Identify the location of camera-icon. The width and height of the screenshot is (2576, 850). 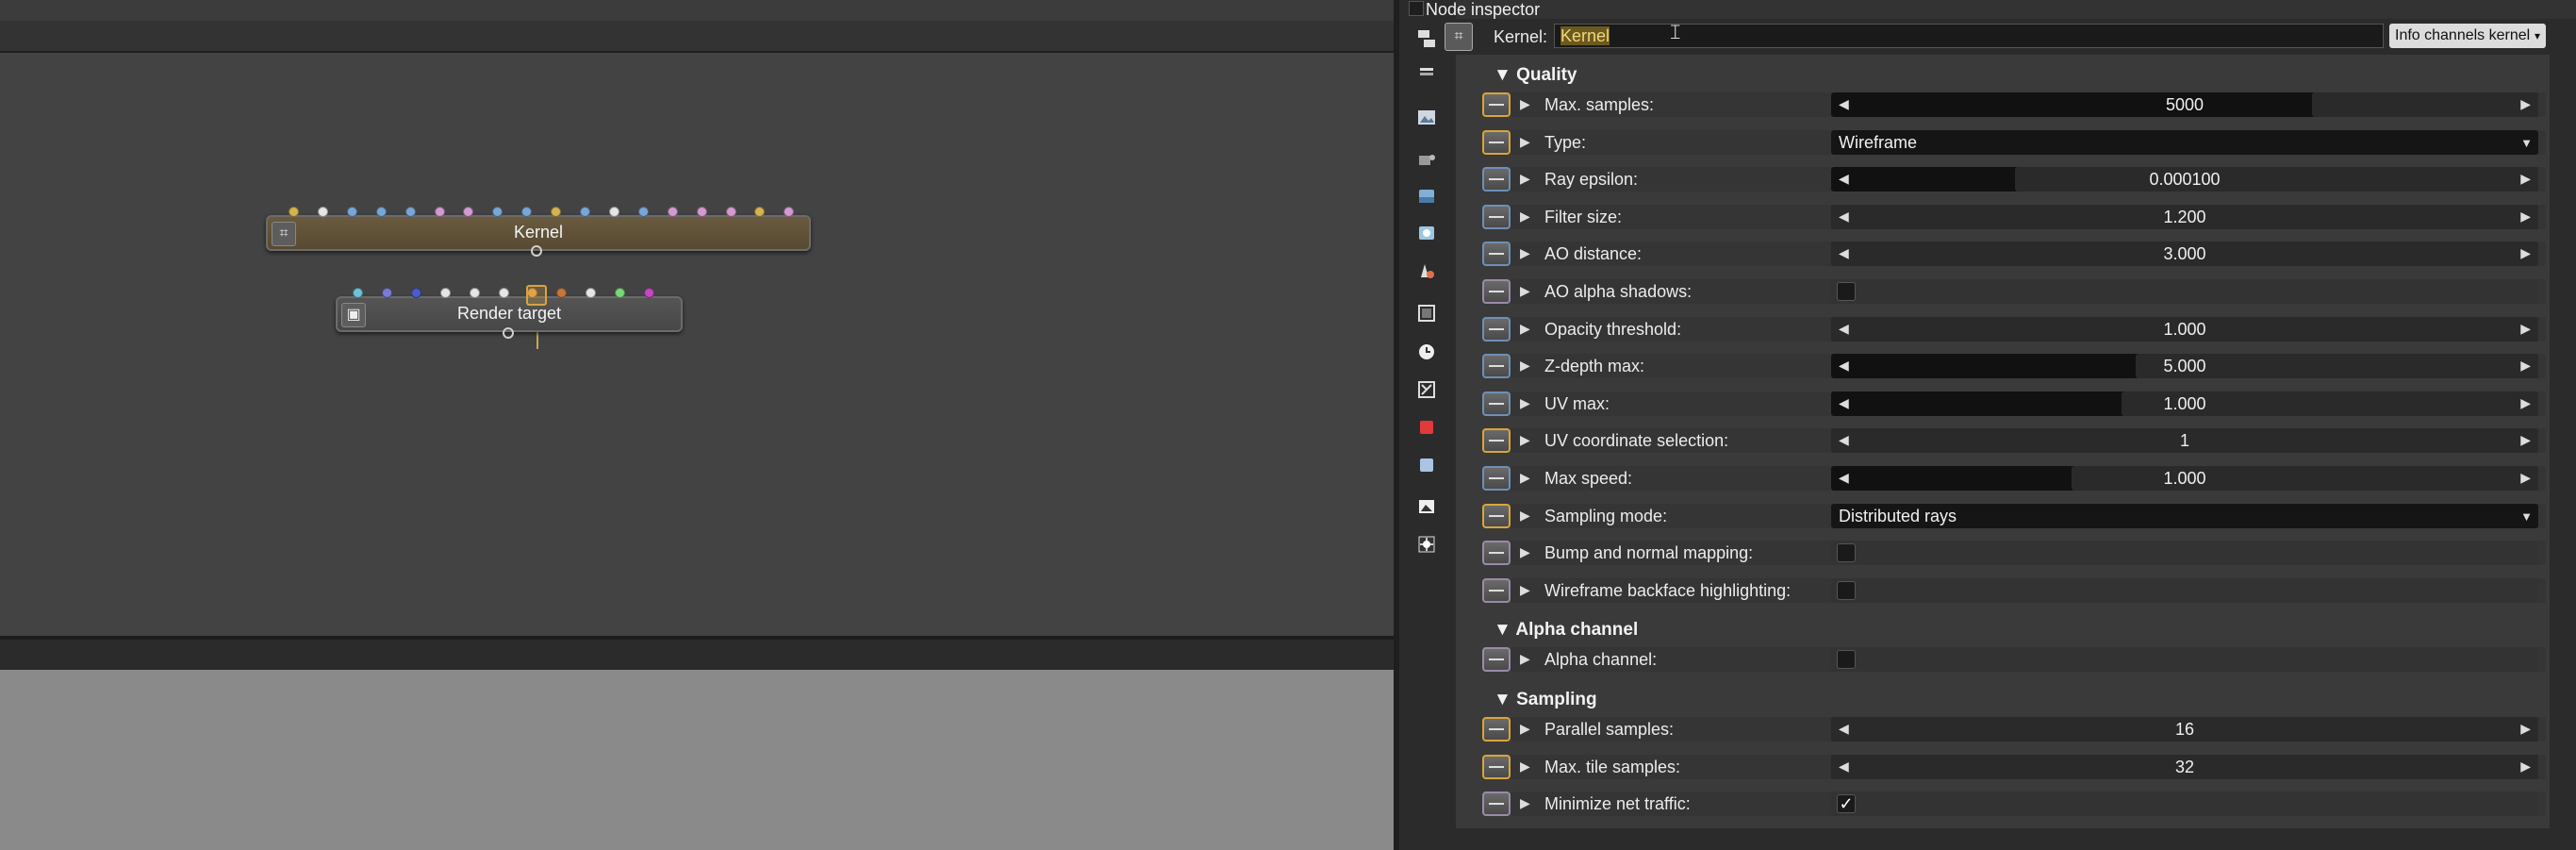
(1427, 160).